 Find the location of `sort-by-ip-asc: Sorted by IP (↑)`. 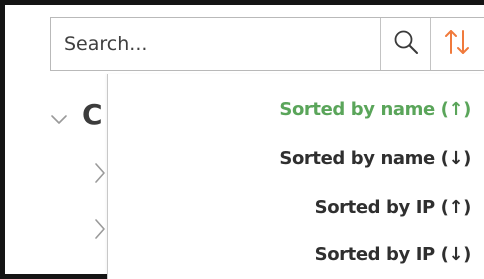

sort-by-ip-asc: Sorted by IP (↑) is located at coordinates (393, 208).